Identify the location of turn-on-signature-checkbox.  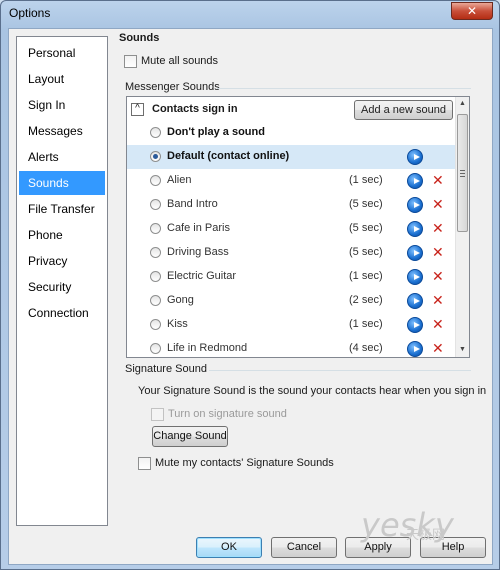
(157, 414).